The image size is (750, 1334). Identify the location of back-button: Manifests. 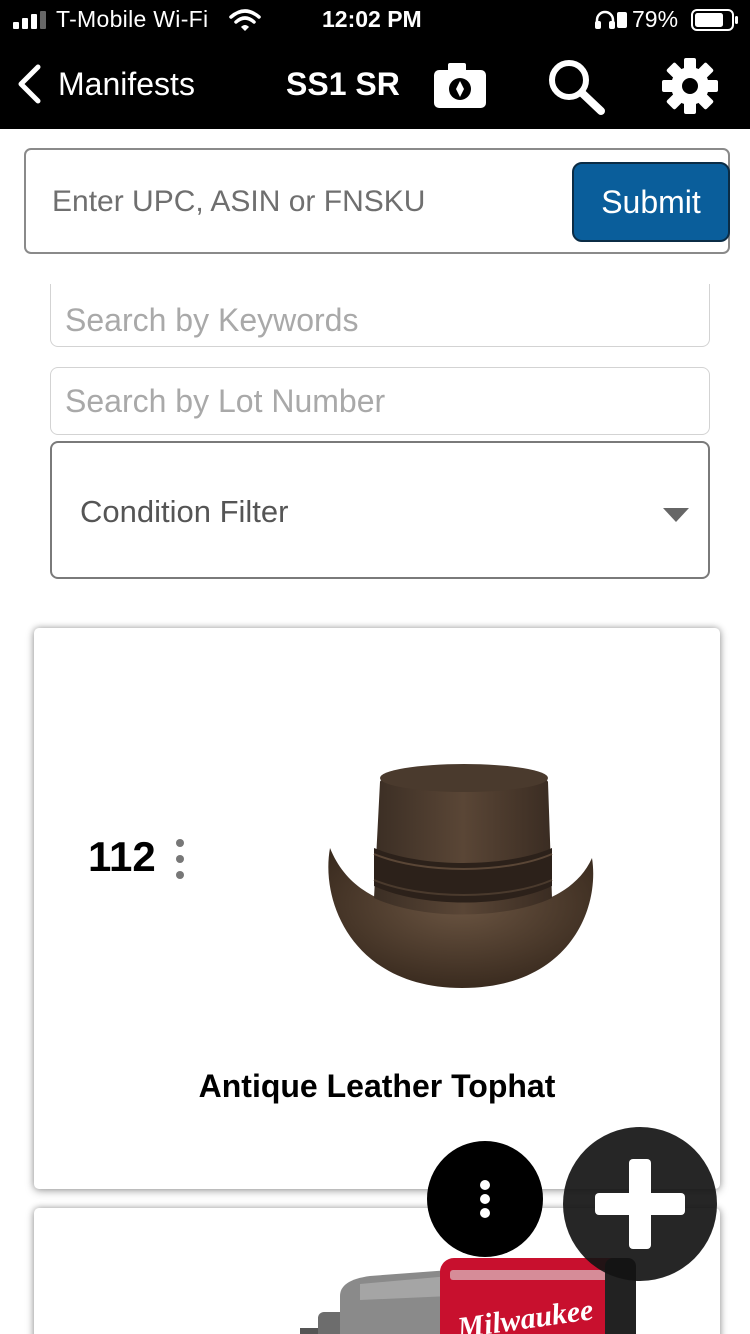
(114, 84).